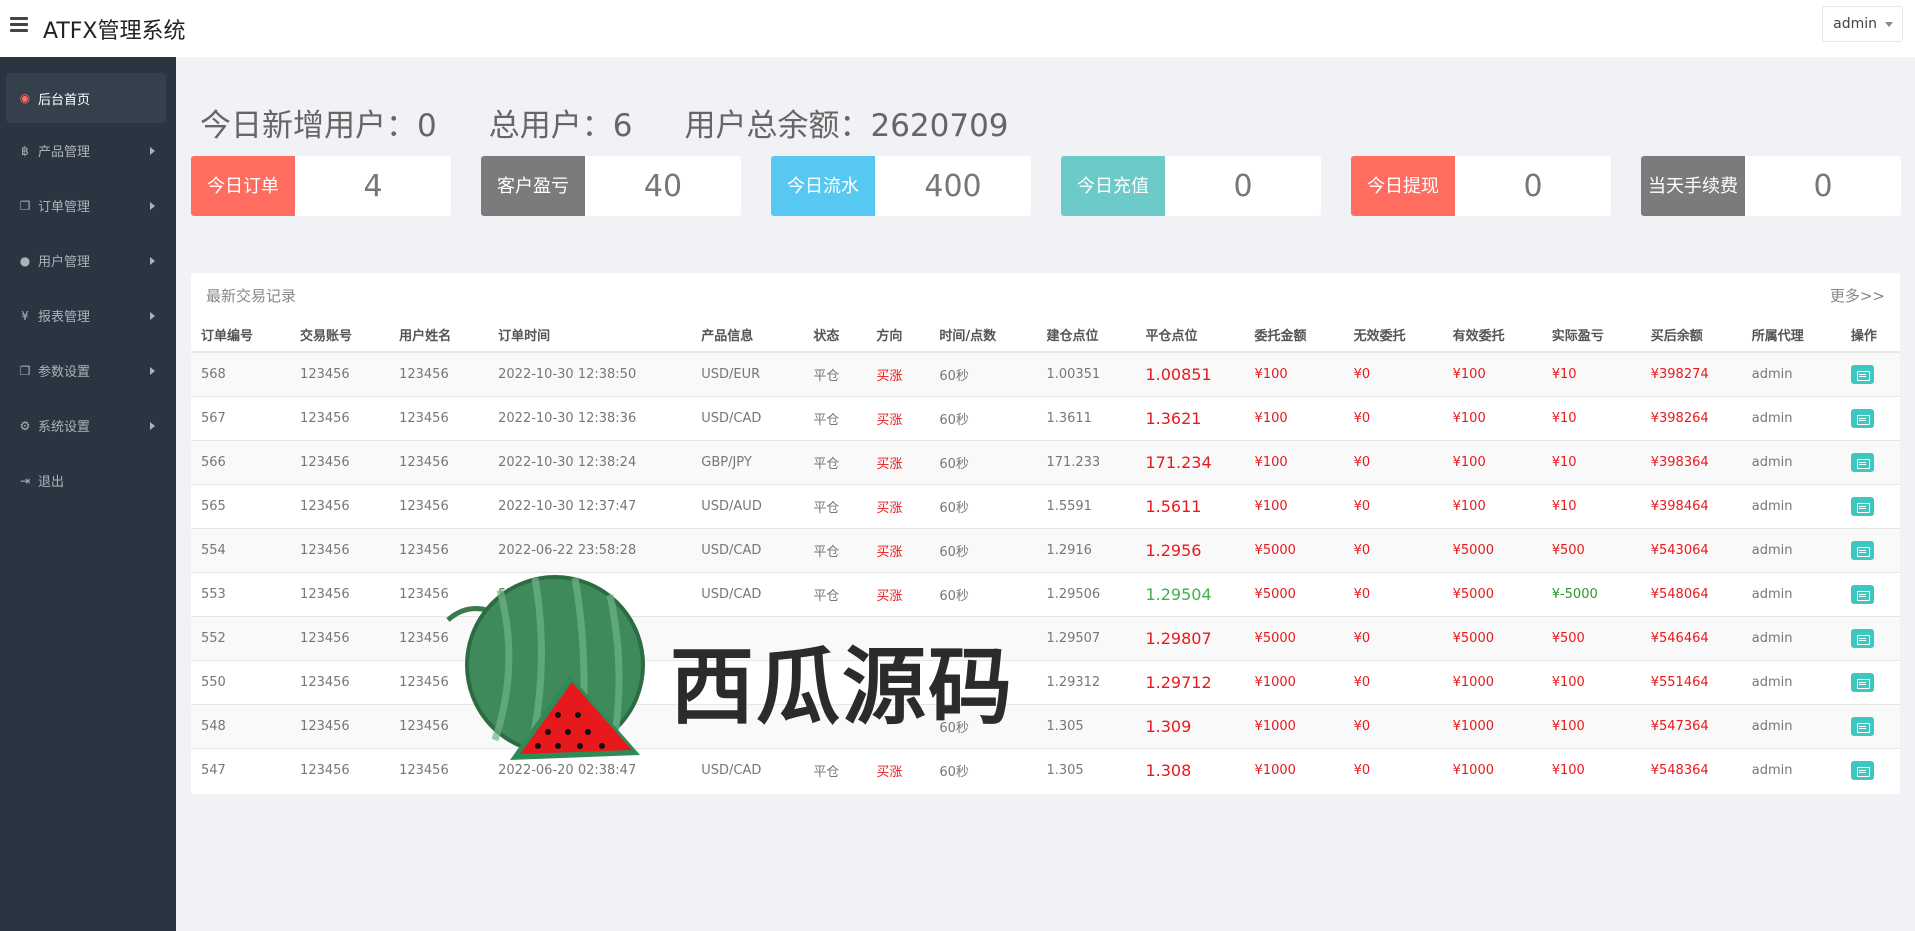 The image size is (1915, 931). I want to click on sidebar-item-7: ⇥ 退出, so click(88, 480).